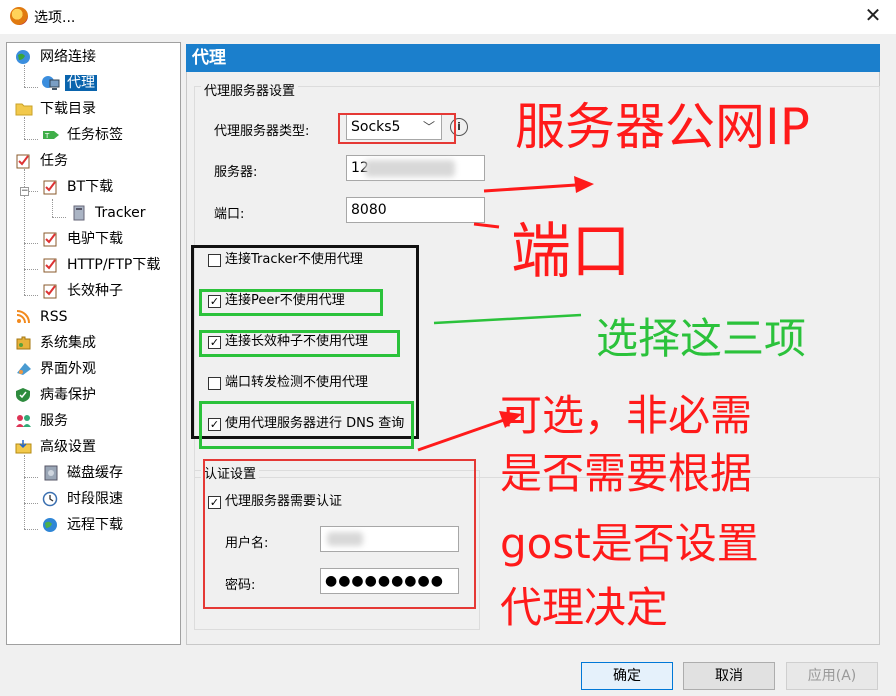  I want to click on proxy-type-select: Socks5 ﹀, so click(394, 127).